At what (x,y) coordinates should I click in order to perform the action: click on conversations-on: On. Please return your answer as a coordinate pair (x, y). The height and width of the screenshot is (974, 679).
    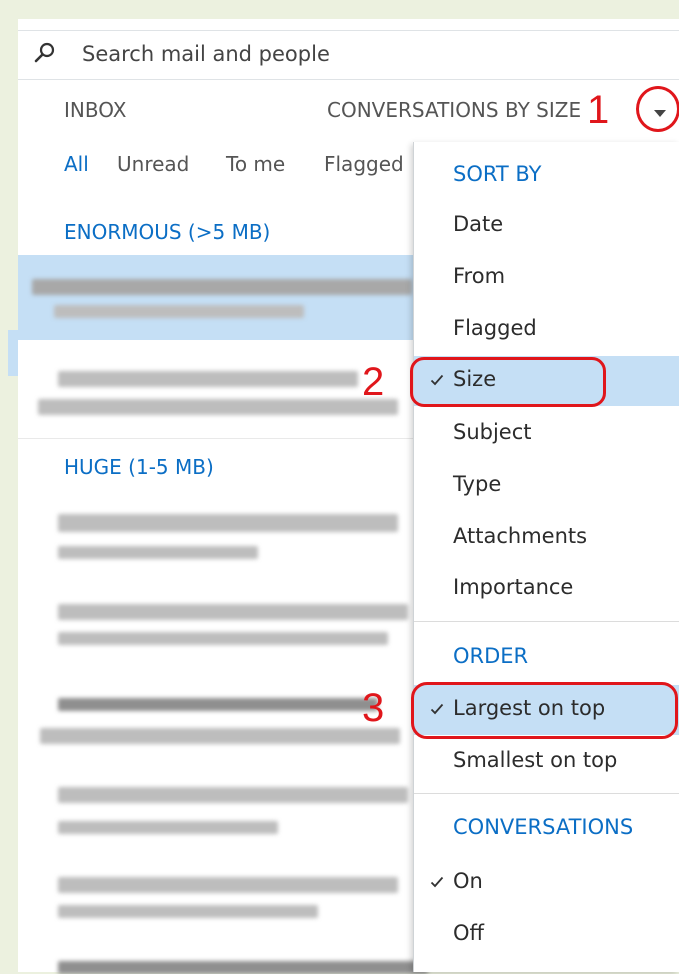
    Looking at the image, I should click on (546, 883).